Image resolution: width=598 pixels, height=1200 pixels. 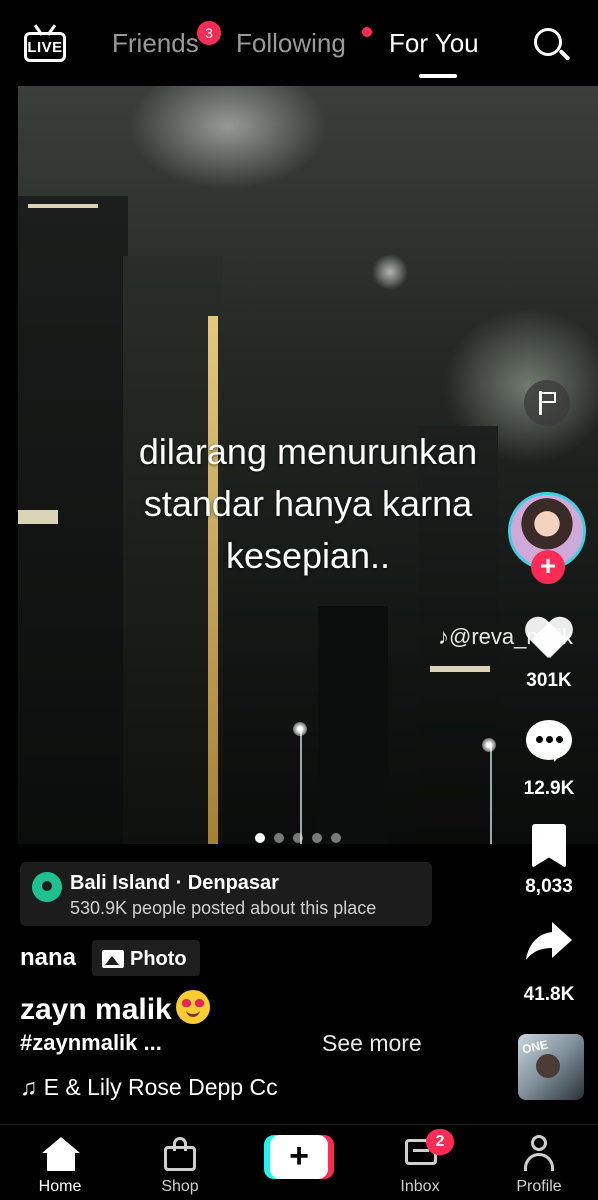 I want to click on heart-eyes-emoji-icon, so click(x=192, y=1007).